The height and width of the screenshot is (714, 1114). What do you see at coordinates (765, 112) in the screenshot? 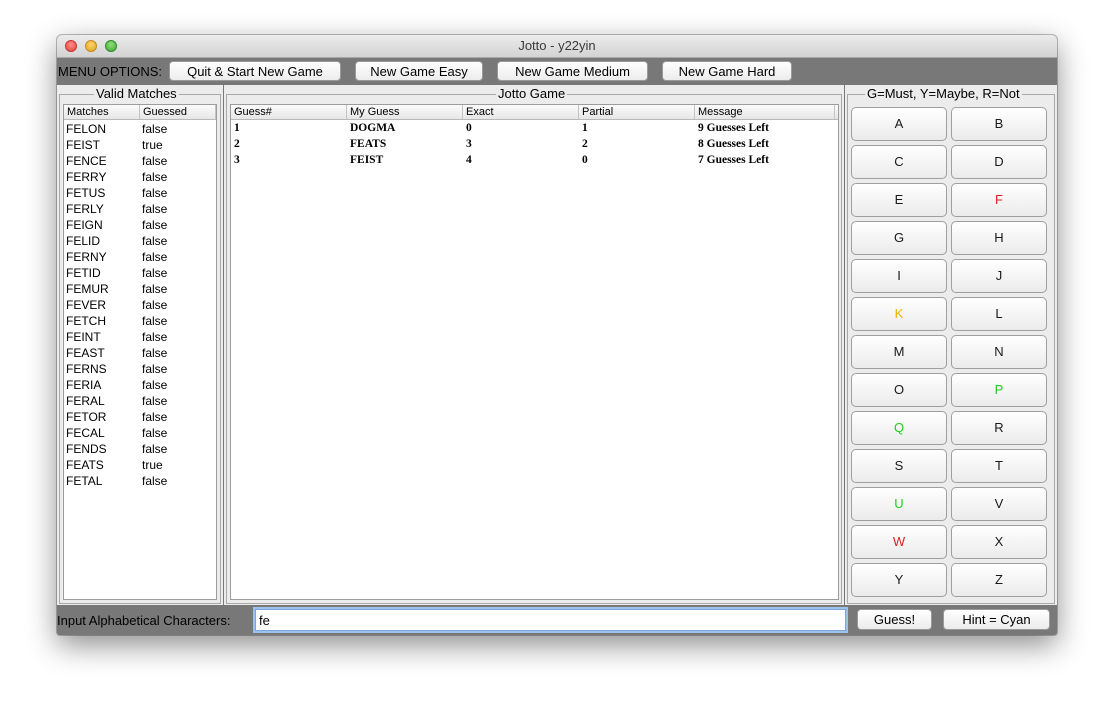
I see `column-header-message: Message` at bounding box center [765, 112].